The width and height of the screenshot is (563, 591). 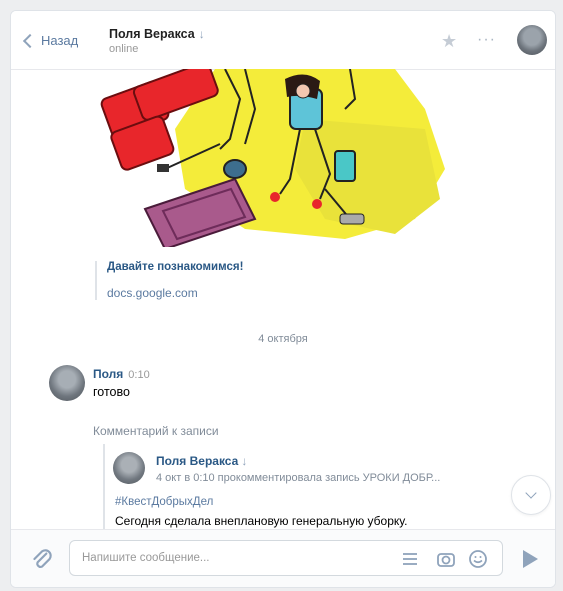 What do you see at coordinates (446, 559) in the screenshot?
I see `camera-icon` at bounding box center [446, 559].